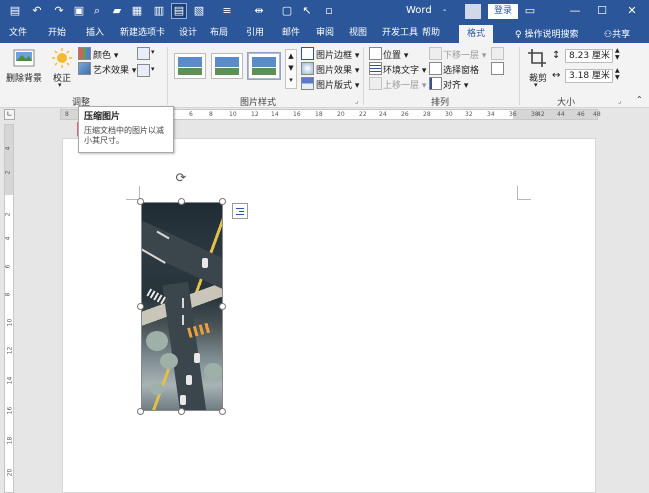 The width and height of the screenshot is (649, 493). Describe the element at coordinates (546, 33) in the screenshot. I see `tell-me-search: ♀ 操作说明搜索` at that location.